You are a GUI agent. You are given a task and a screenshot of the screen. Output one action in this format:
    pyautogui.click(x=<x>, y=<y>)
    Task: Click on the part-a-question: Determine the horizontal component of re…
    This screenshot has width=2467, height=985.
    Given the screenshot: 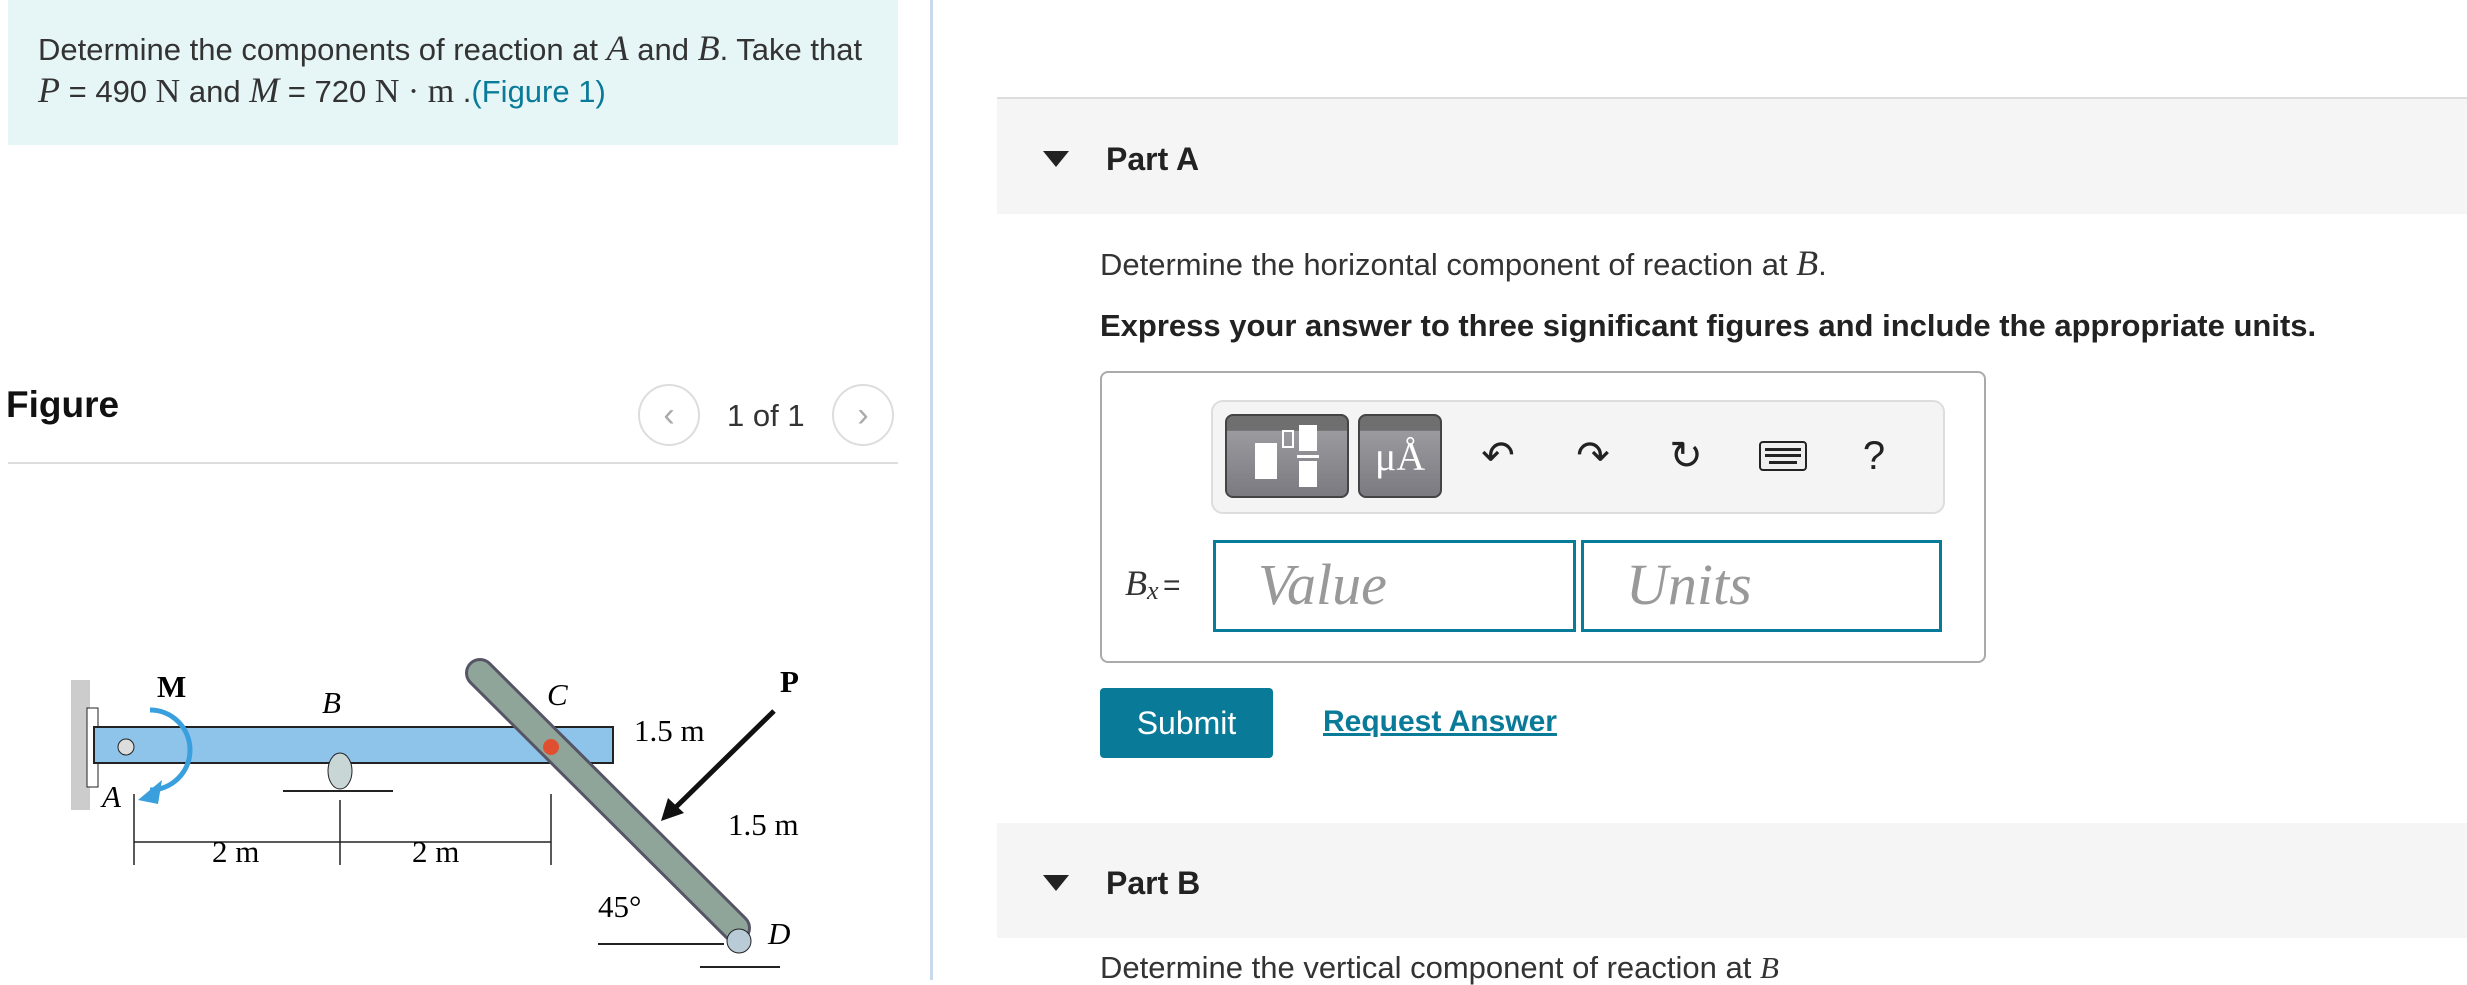 What is the action you would take?
    pyautogui.click(x=1463, y=263)
    